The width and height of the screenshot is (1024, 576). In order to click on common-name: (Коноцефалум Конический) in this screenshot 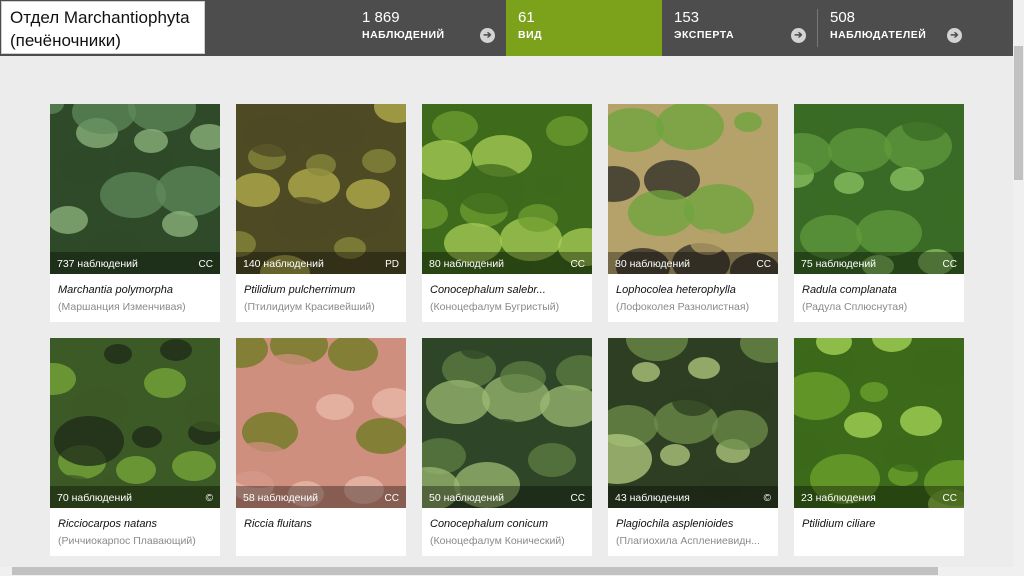, I will do `click(497, 541)`.